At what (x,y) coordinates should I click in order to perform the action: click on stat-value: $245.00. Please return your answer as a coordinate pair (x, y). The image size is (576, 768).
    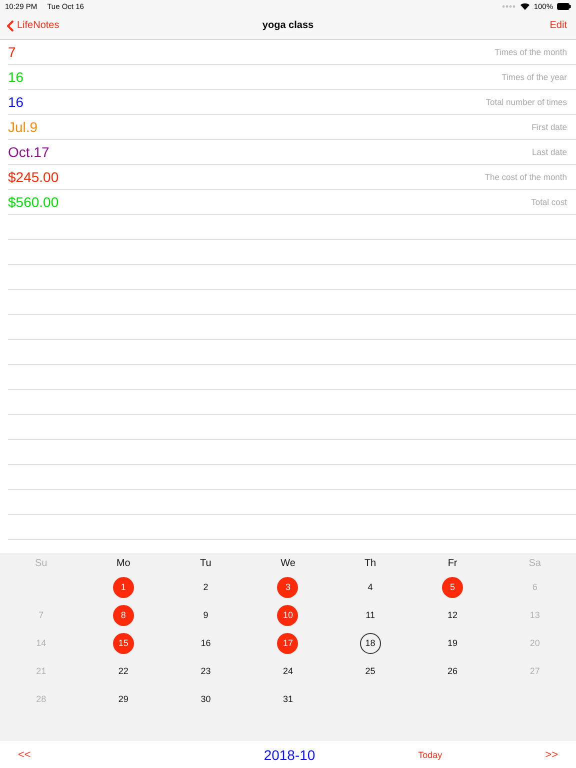
    Looking at the image, I should click on (33, 177).